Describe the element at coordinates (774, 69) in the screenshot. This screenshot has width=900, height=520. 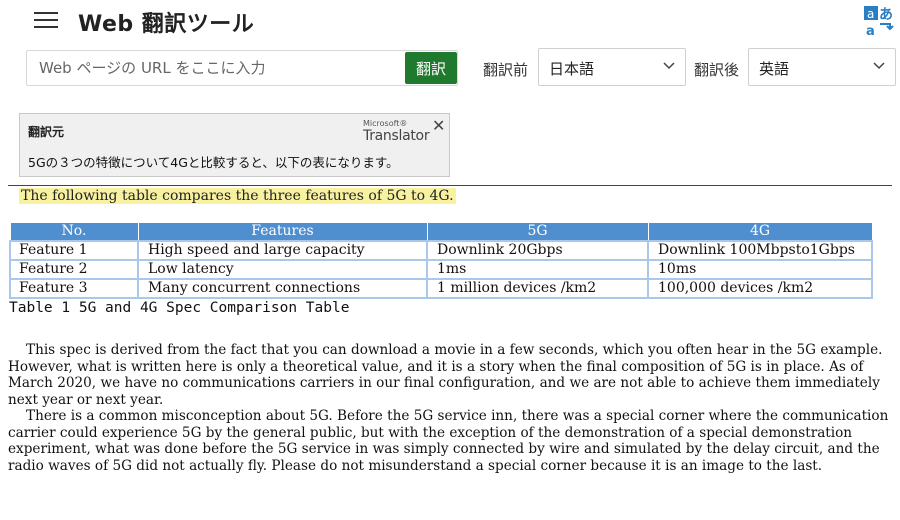
I see `target-language-value: 英語` at that location.